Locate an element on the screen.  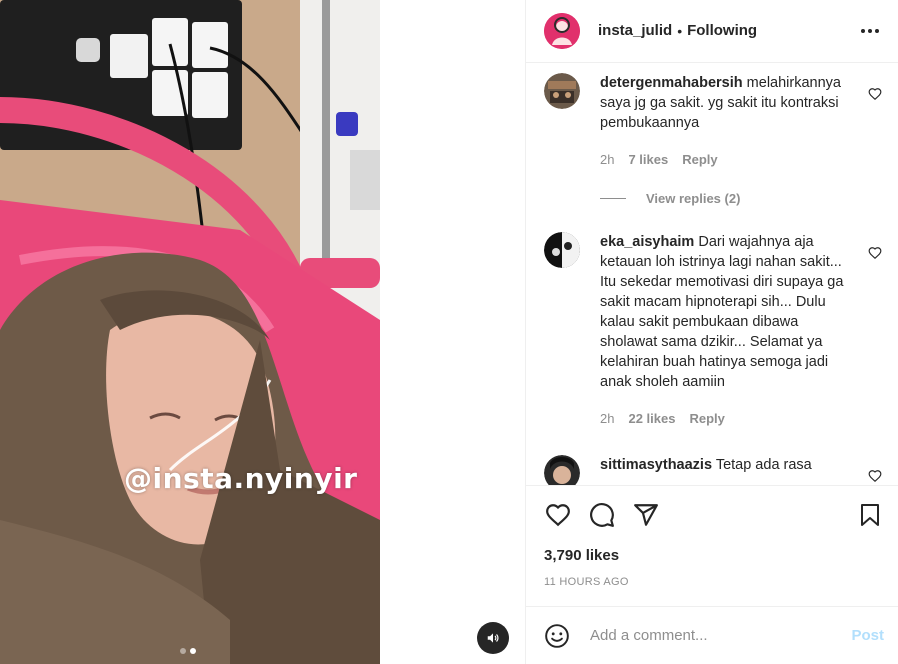
comment-icon is located at coordinates (602, 515).